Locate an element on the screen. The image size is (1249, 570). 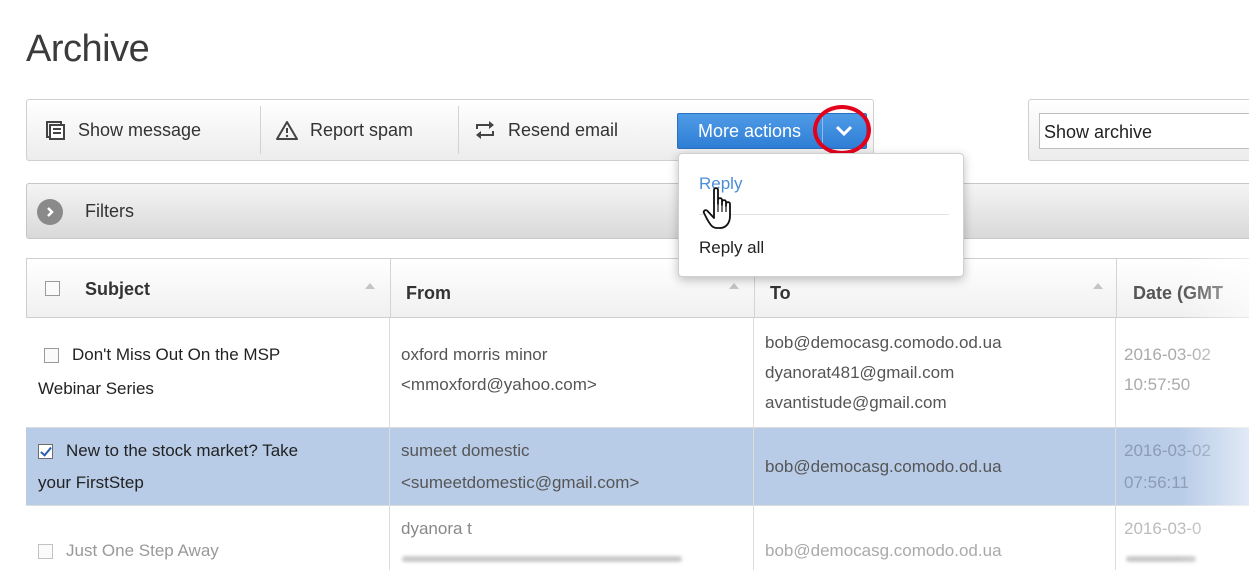
message-icon is located at coordinates (55, 130).